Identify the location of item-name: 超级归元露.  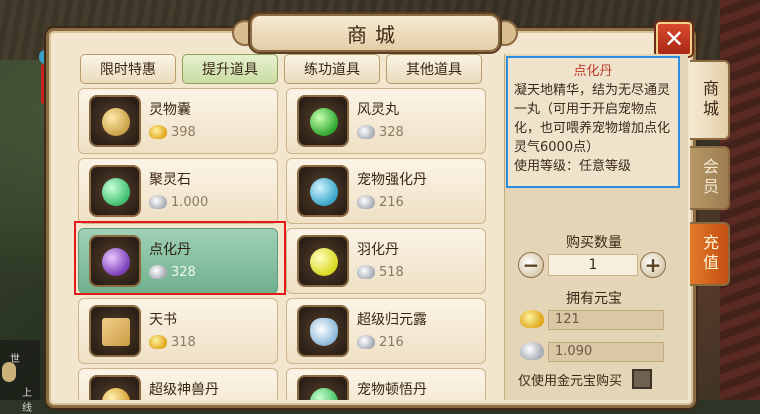
(392, 320).